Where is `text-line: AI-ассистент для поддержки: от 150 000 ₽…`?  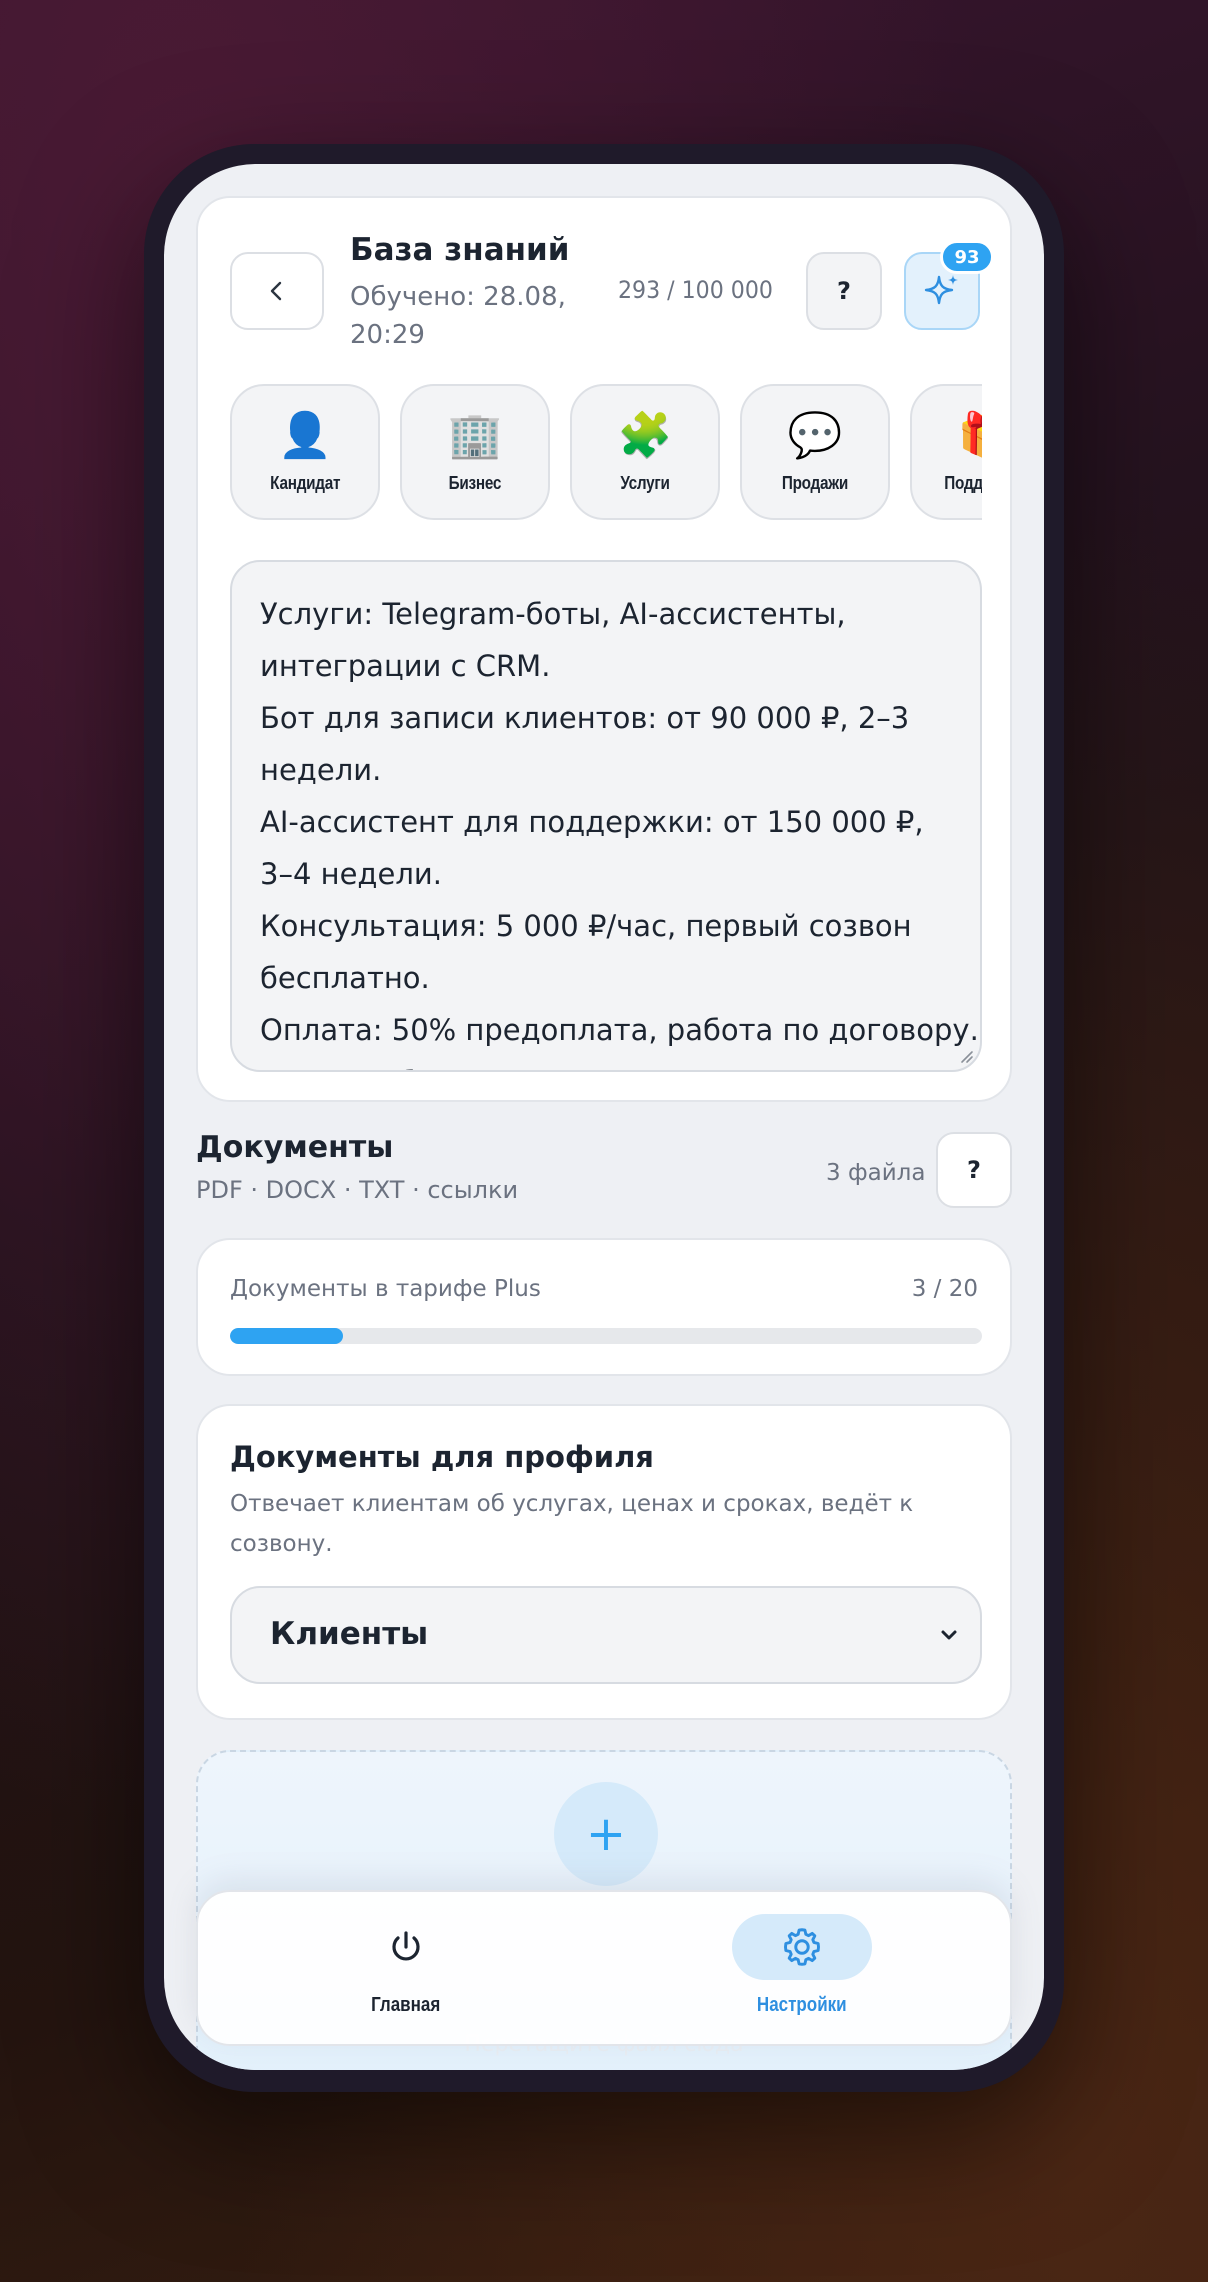 text-line: AI-ассистент для поддержки: от 150 000 ₽… is located at coordinates (592, 848).